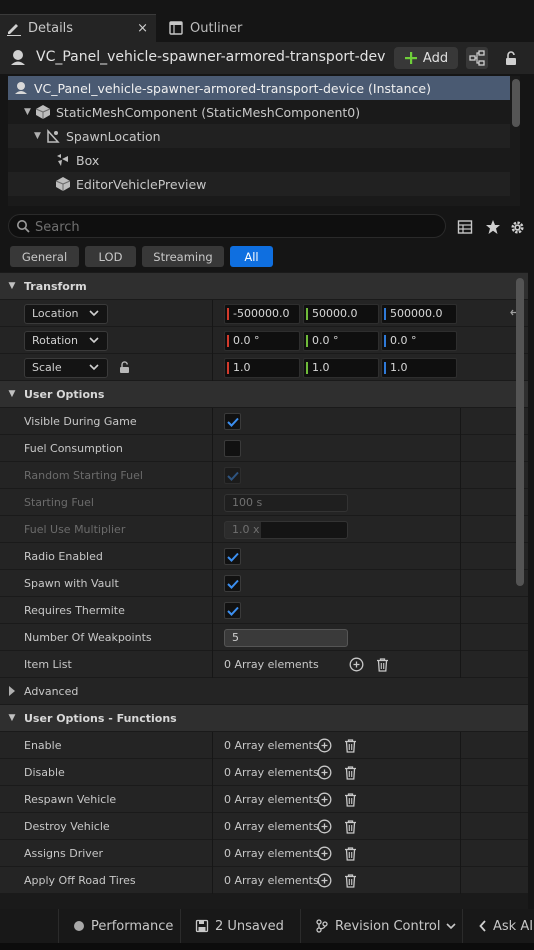  I want to click on location-mode-dropdown: Location, so click(66, 314).